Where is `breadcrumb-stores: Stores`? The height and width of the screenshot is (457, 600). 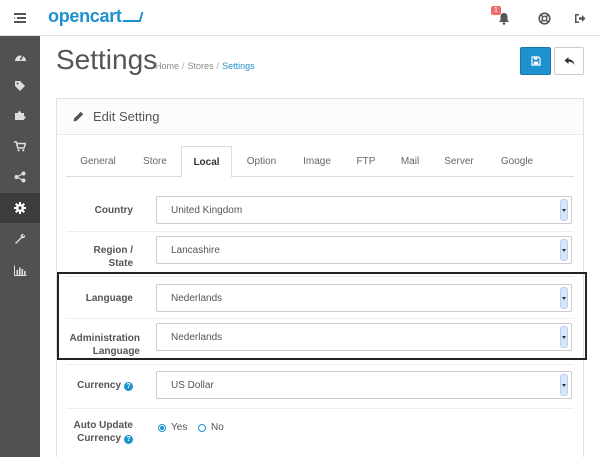 breadcrumb-stores: Stores is located at coordinates (201, 66).